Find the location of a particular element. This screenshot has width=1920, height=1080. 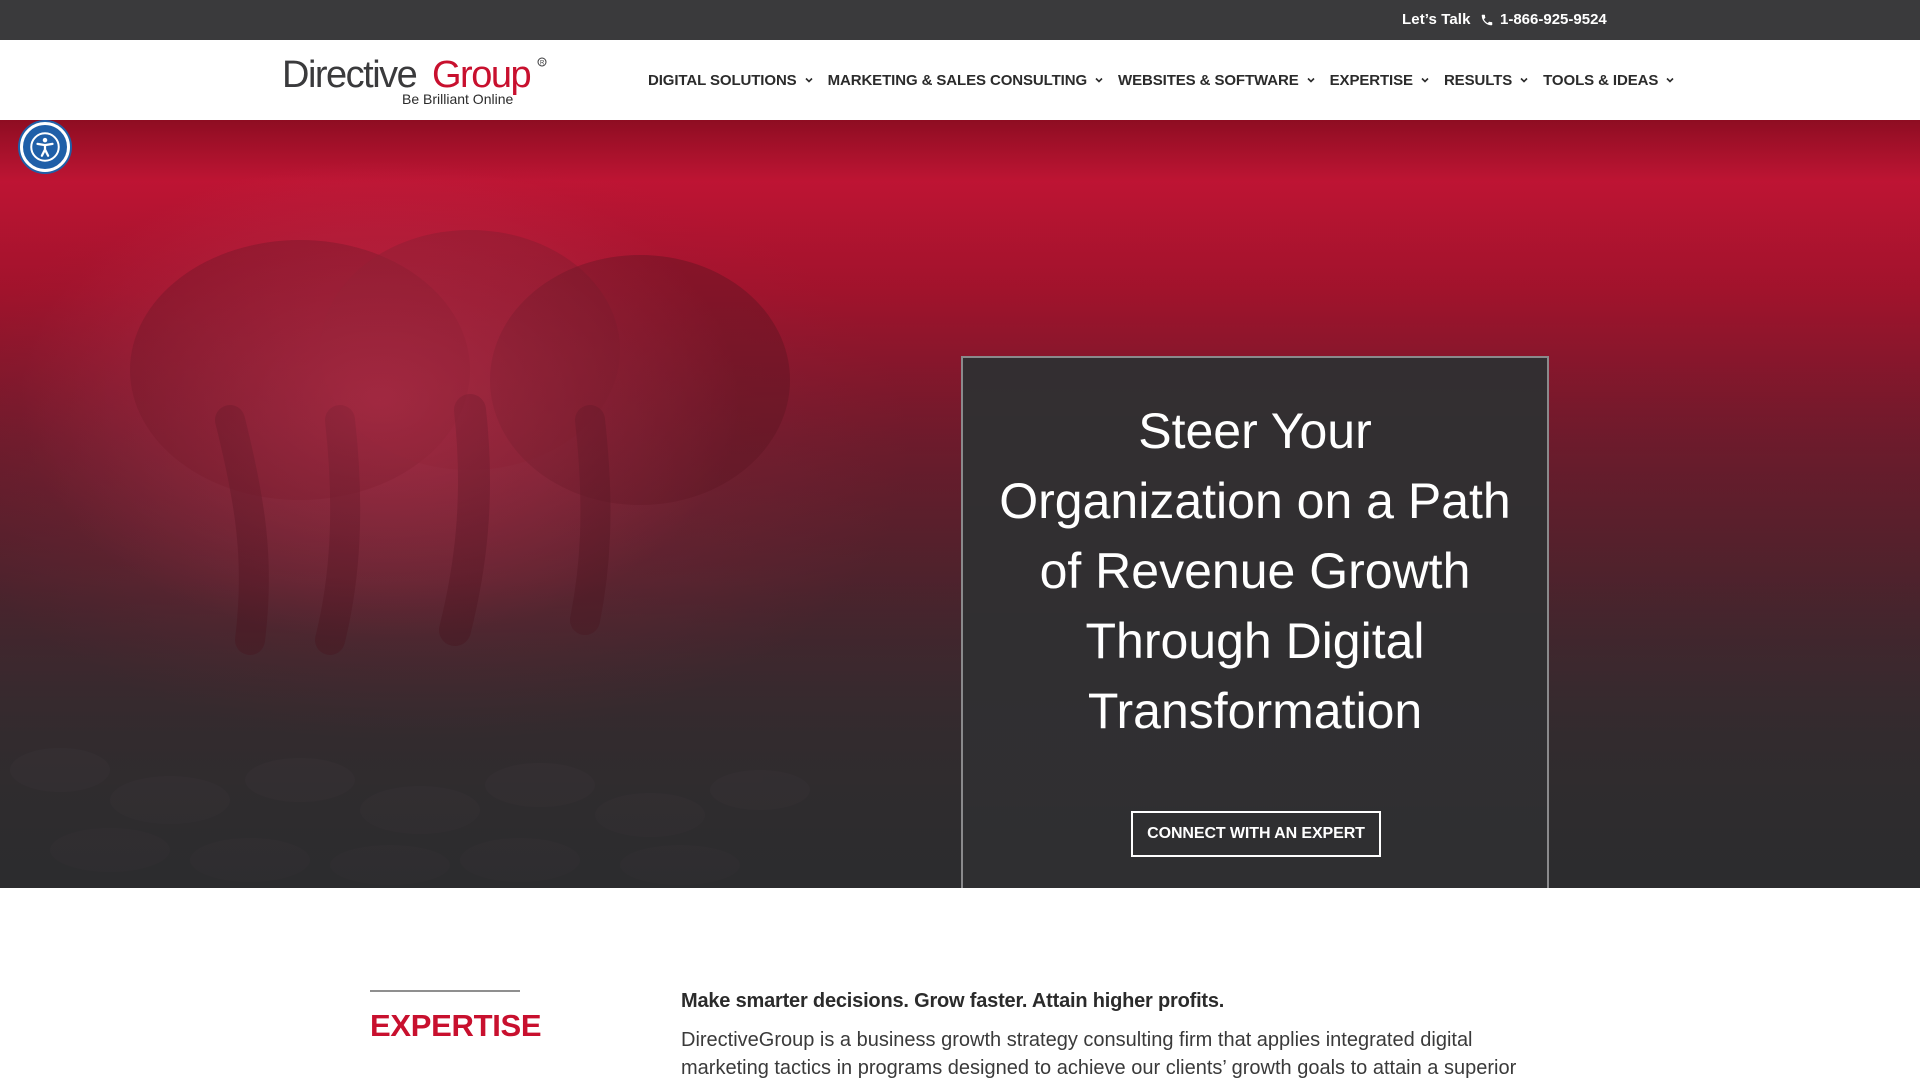

accessibility-button is located at coordinates (45, 147).